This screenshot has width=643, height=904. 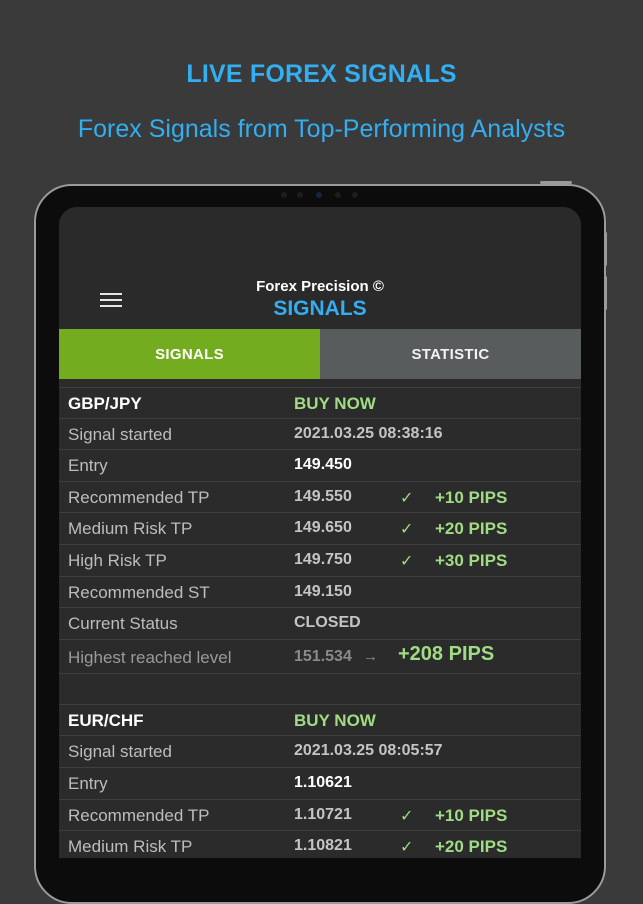 What do you see at coordinates (189, 354) in the screenshot?
I see `tab-signals: SIGNALS` at bounding box center [189, 354].